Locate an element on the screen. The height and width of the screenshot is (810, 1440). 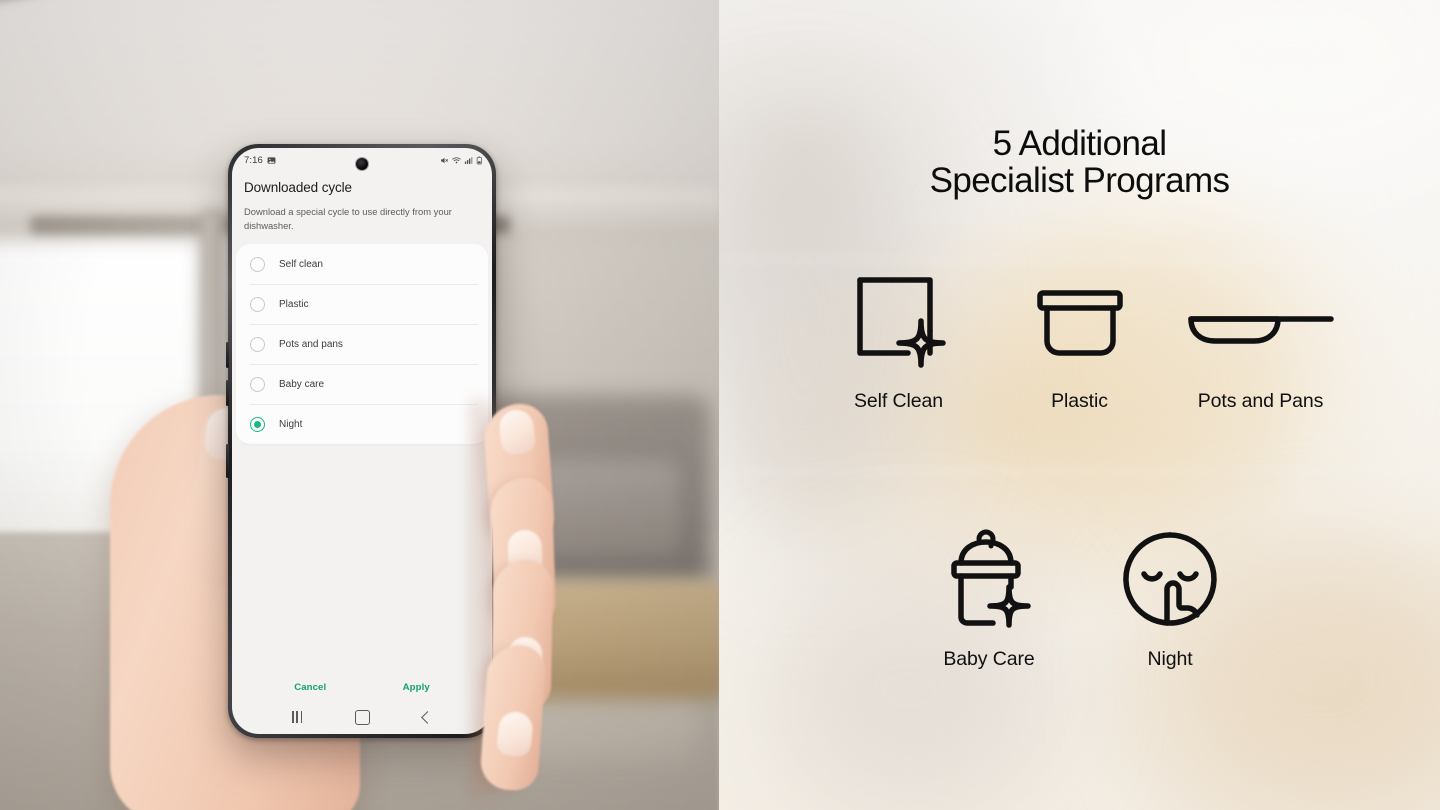
program-label: Night is located at coordinates (1170, 659).